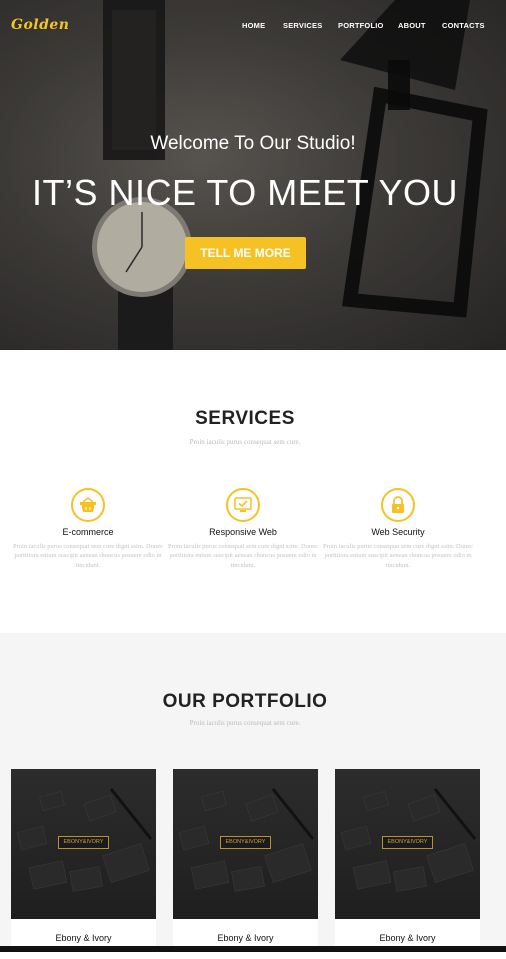  I want to click on nav-about: ABOUT, so click(412, 25).